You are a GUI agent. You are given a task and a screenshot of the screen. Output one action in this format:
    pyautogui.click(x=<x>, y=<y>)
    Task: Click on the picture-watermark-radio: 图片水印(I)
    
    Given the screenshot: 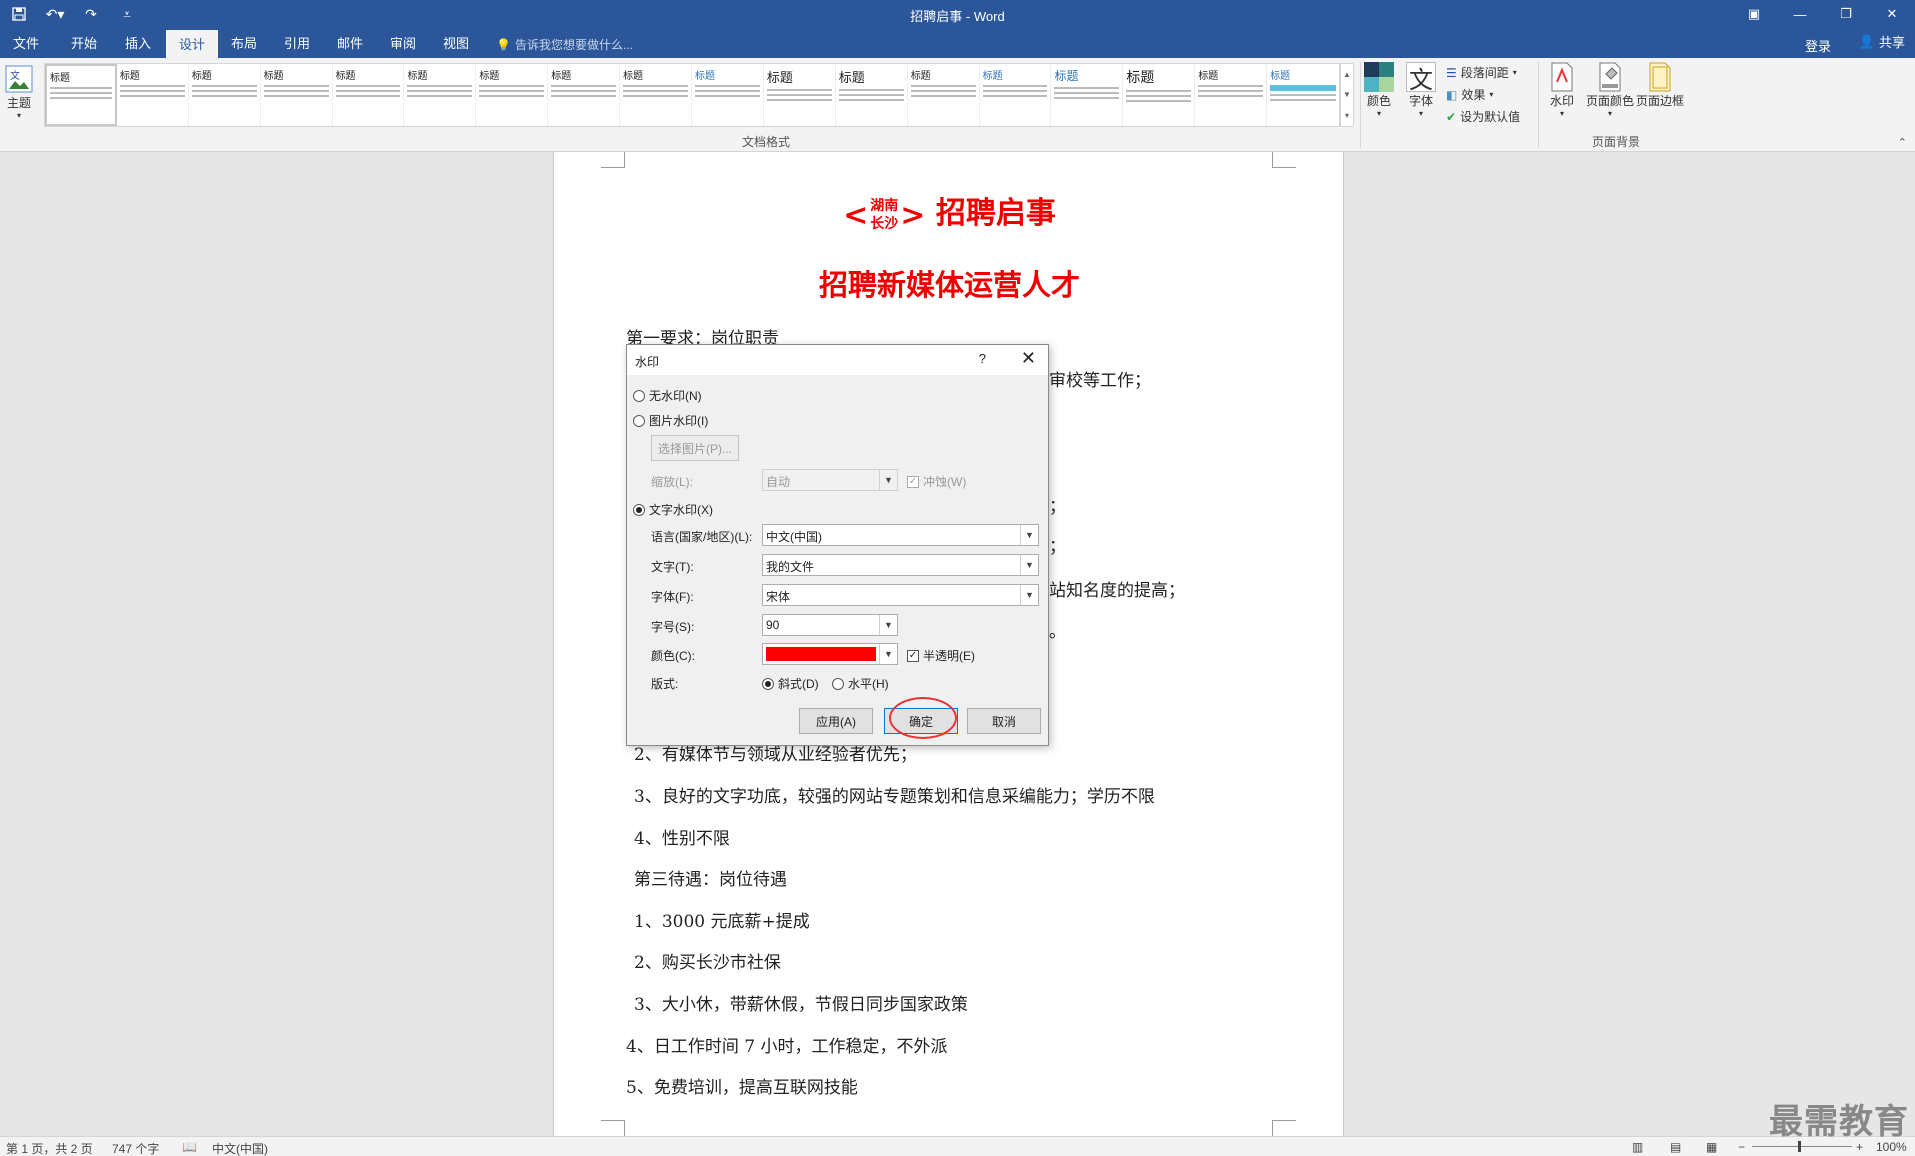 What is the action you would take?
    pyautogui.click(x=670, y=420)
    